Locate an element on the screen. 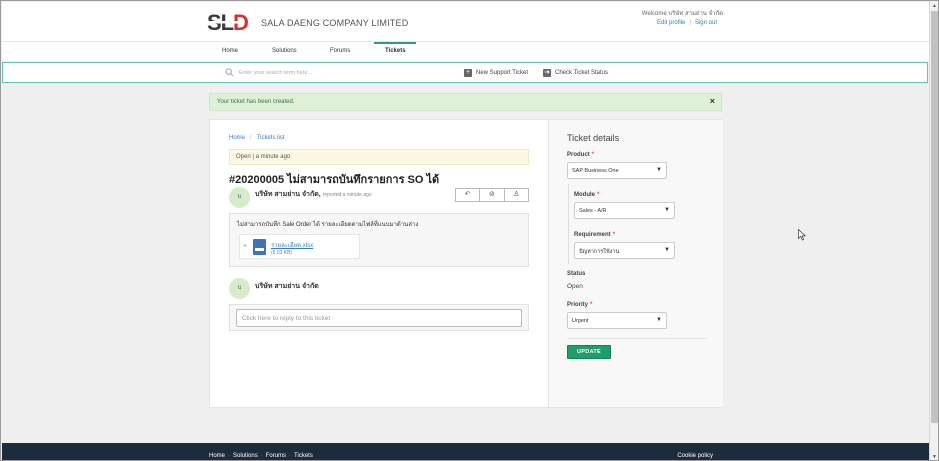 The width and height of the screenshot is (939, 461). reply-box is located at coordinates (379, 317).